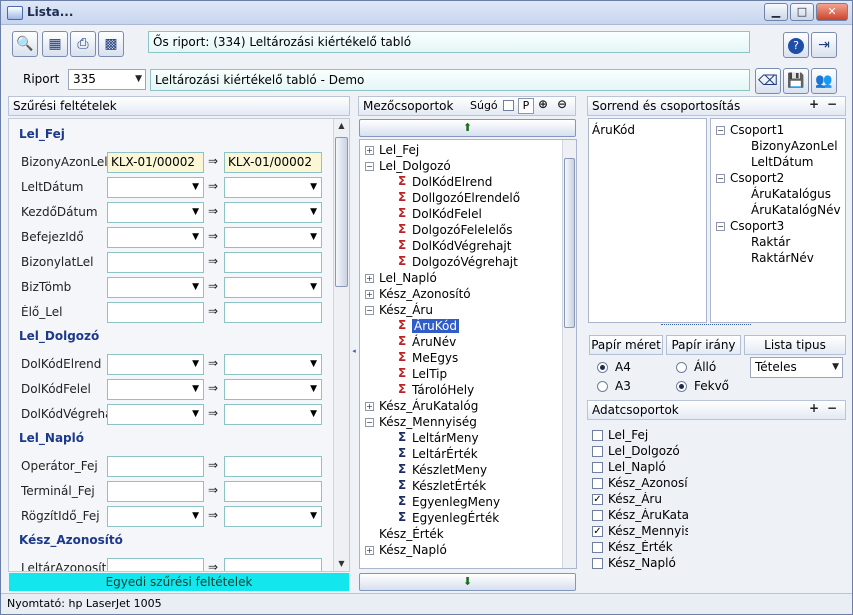  Describe the element at coordinates (681, 367) in the screenshot. I see `orient-portrait-radio` at that location.